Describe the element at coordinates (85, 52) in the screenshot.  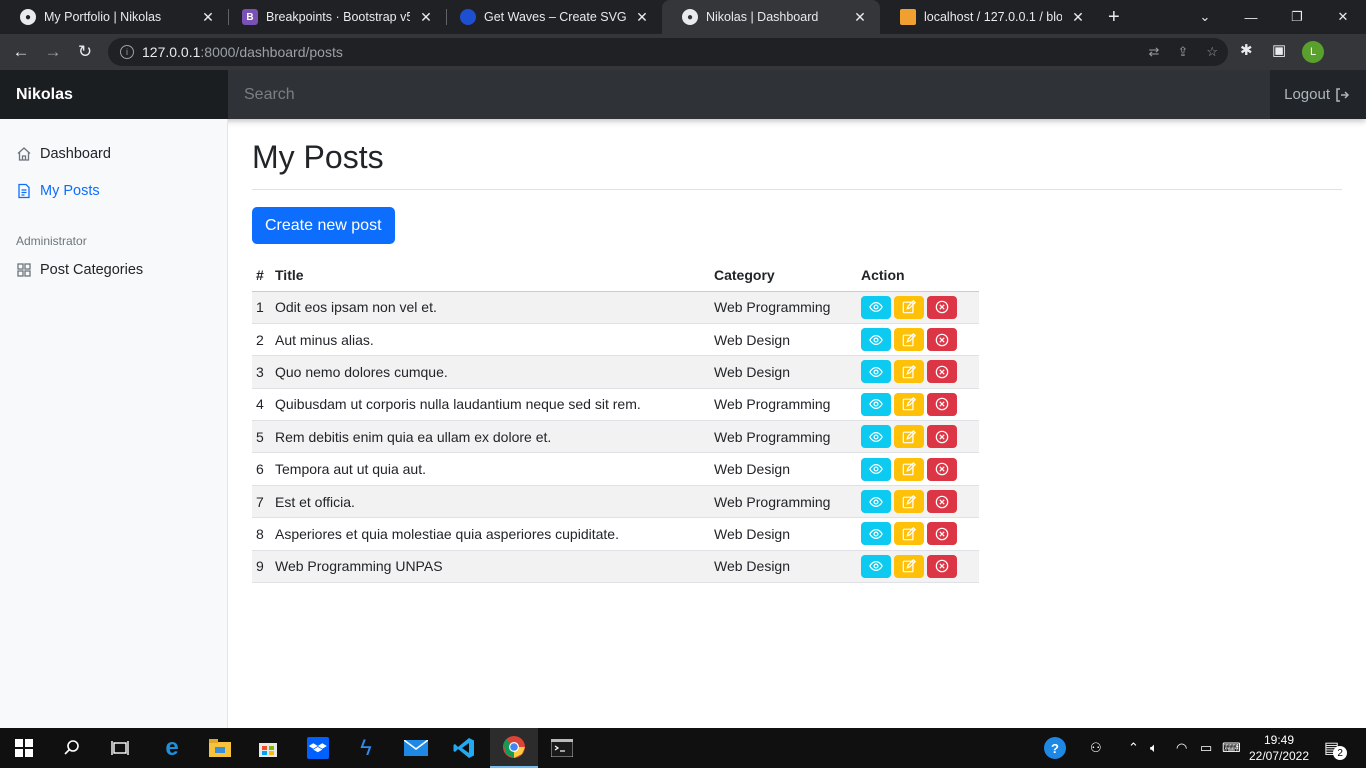
I see `reload-icon: ↻` at that location.